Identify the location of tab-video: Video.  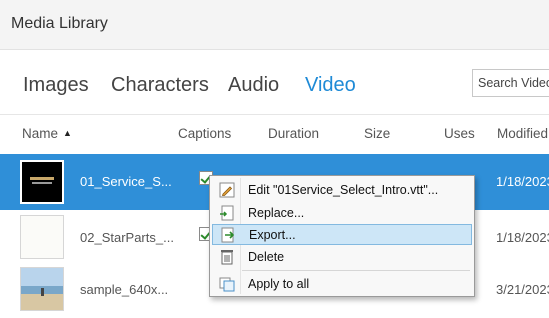
(330, 85).